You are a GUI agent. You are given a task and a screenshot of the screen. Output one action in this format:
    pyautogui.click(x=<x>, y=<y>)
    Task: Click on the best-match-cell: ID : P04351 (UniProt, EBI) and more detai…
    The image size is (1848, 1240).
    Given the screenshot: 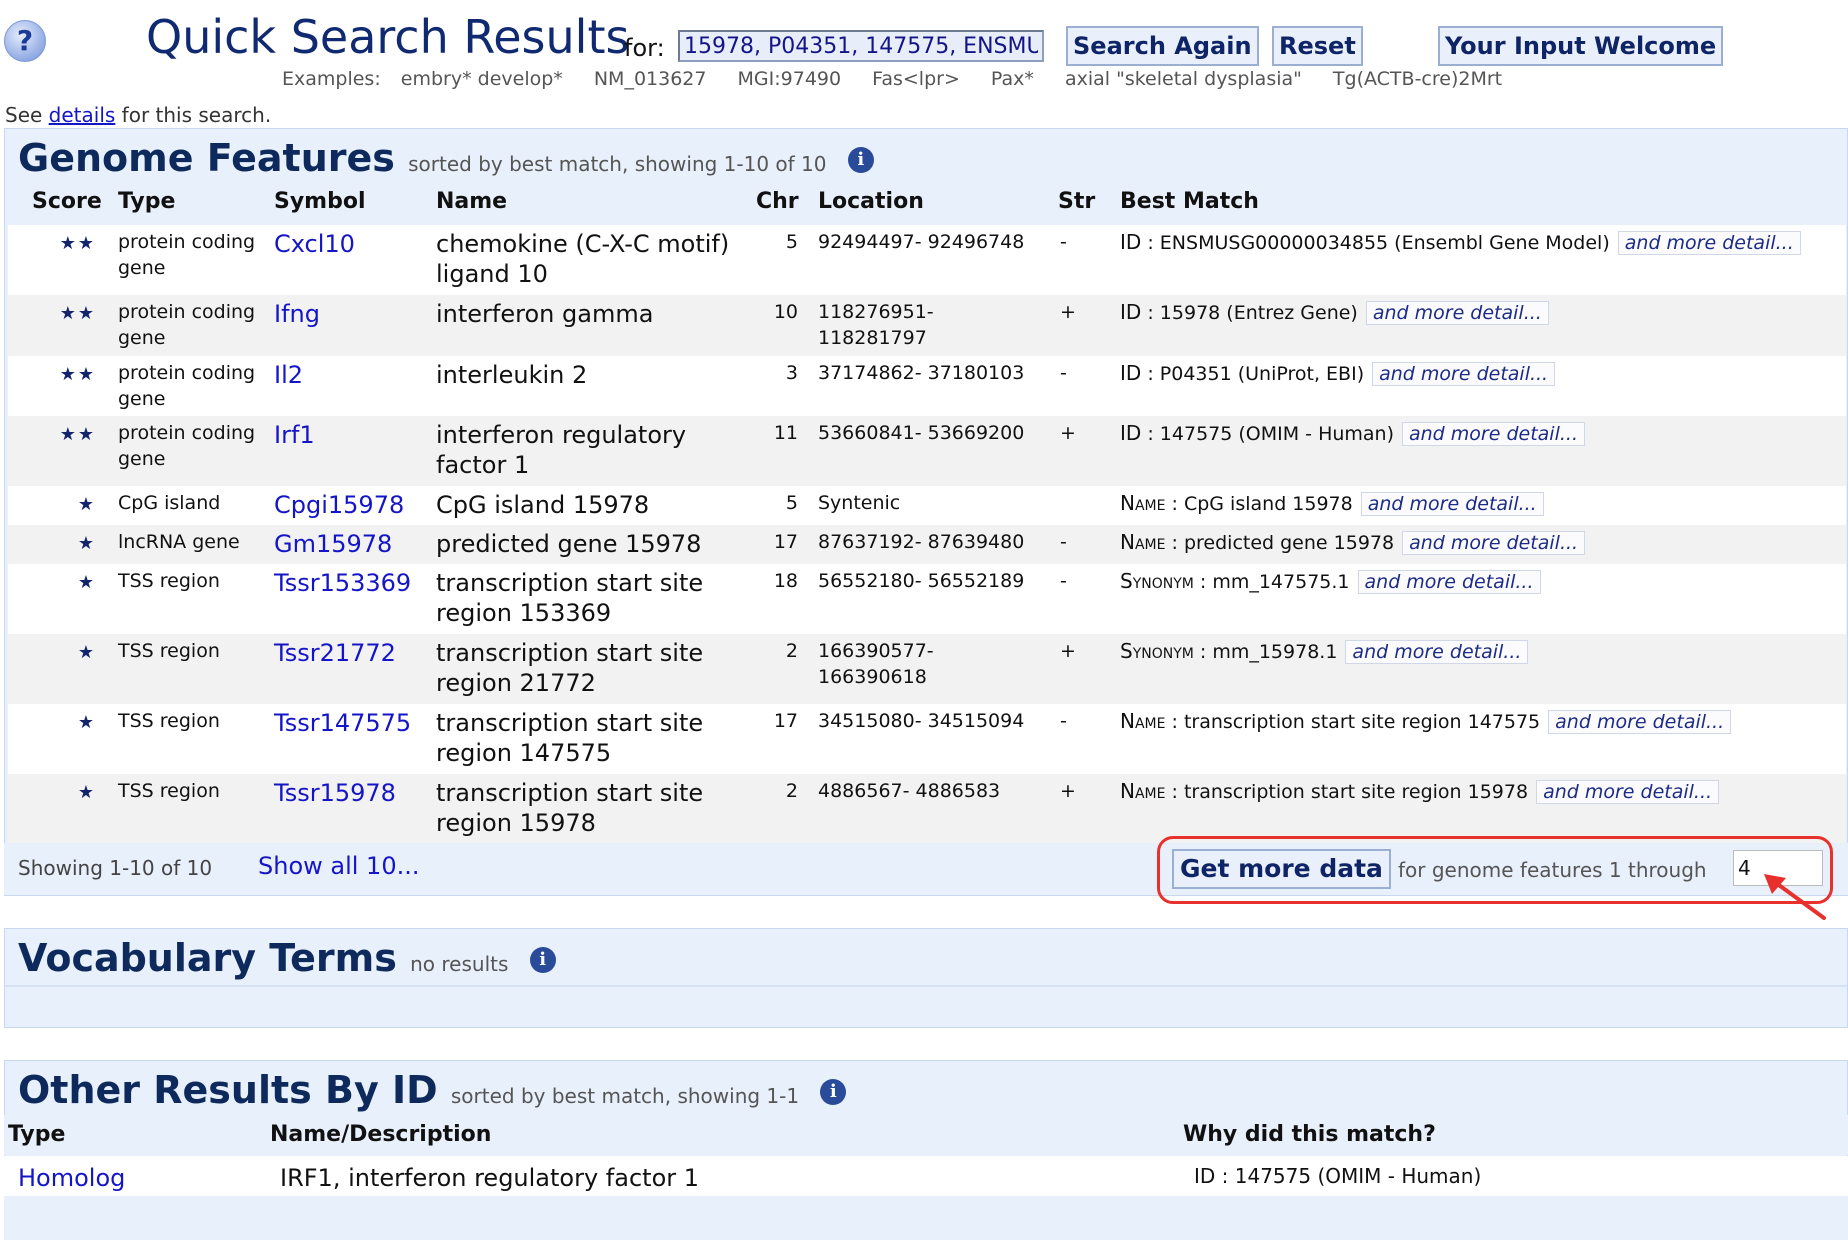 What is the action you would take?
    pyautogui.click(x=1484, y=373)
    